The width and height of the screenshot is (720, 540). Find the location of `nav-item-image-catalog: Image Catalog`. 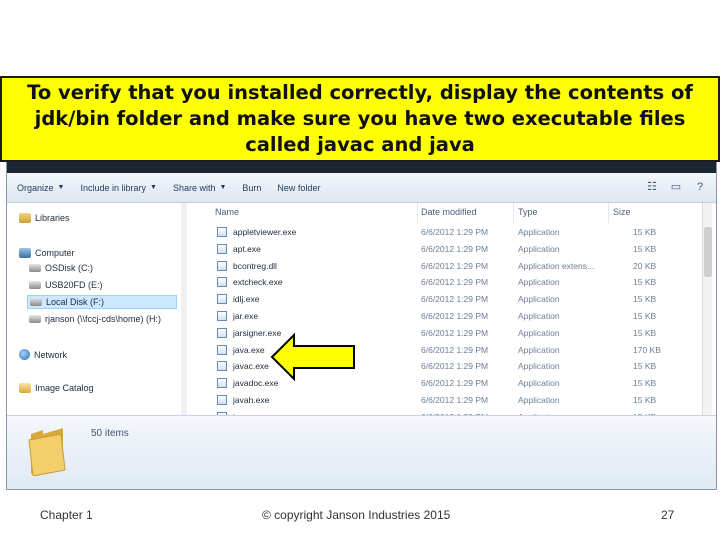

nav-item-image-catalog: Image Catalog is located at coordinates (56, 388).